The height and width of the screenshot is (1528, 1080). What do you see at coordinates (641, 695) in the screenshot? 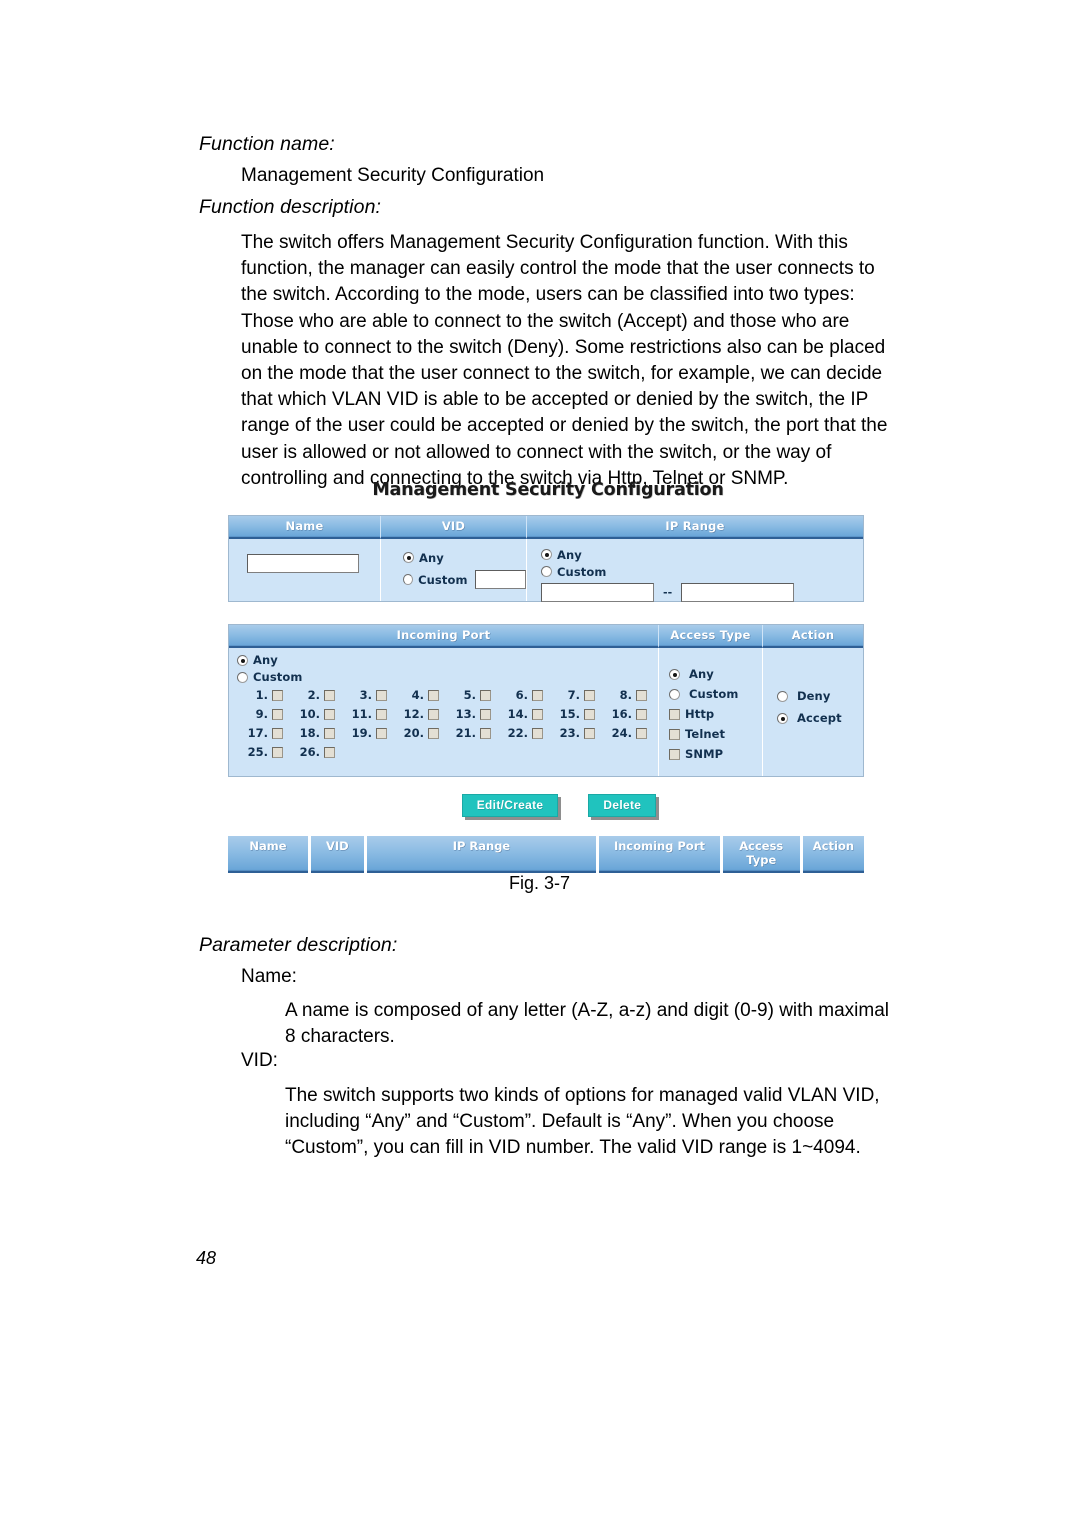
I see `checkbox-port-8-icon` at bounding box center [641, 695].